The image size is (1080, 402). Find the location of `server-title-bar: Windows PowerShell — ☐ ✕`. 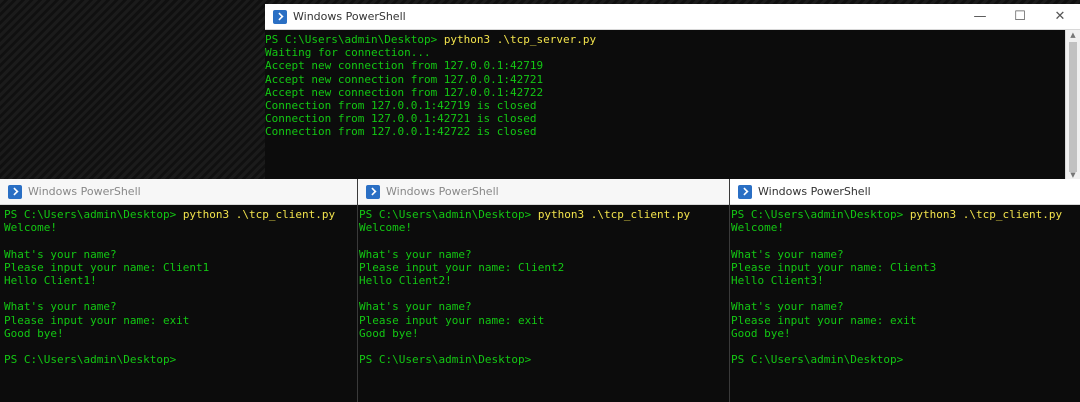

server-title-bar: Windows PowerShell — ☐ ✕ is located at coordinates (672, 17).